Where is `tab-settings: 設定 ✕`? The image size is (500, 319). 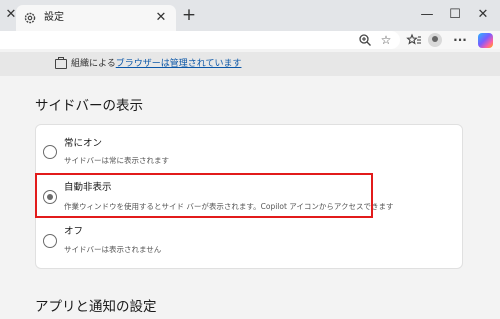 tab-settings: 設定 ✕ is located at coordinates (96, 18).